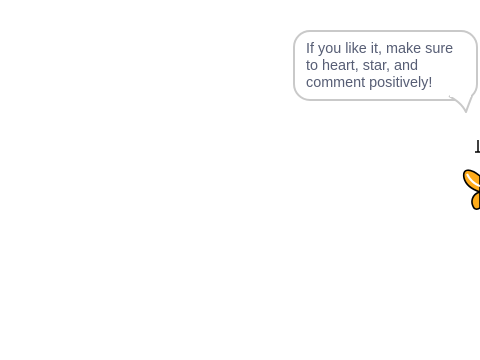 This screenshot has height=360, width=480. Describe the element at coordinates (469, 174) in the screenshot. I see `sprite-peek-icon` at that location.